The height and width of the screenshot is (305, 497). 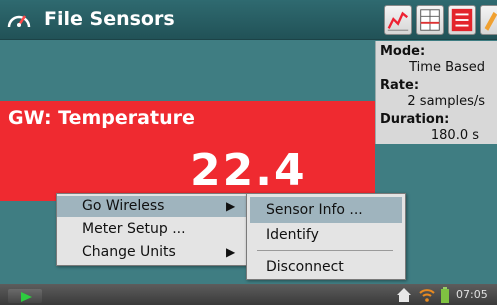 I want to click on clock: 07:05, so click(x=472, y=294).